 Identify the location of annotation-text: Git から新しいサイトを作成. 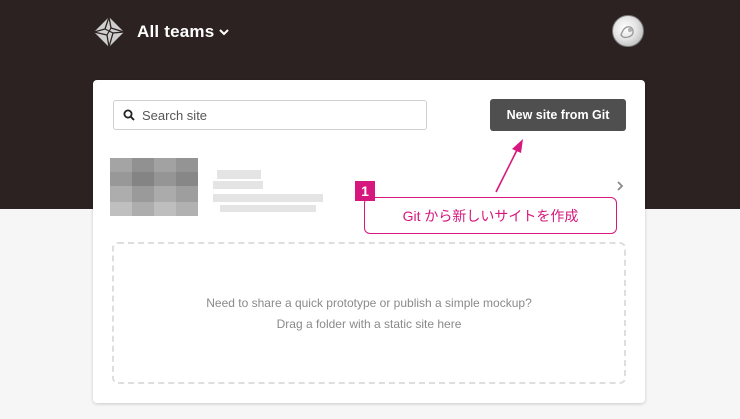
(490, 215).